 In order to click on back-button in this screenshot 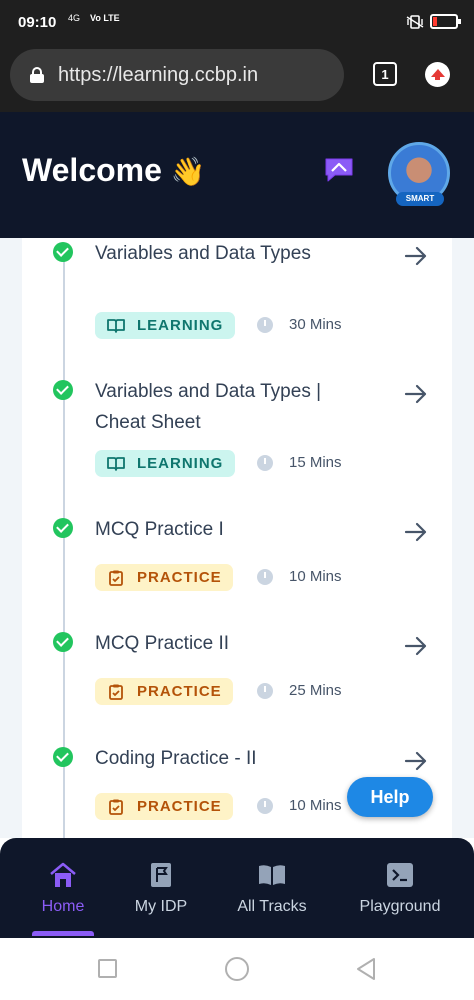, I will do `click(366, 969)`.